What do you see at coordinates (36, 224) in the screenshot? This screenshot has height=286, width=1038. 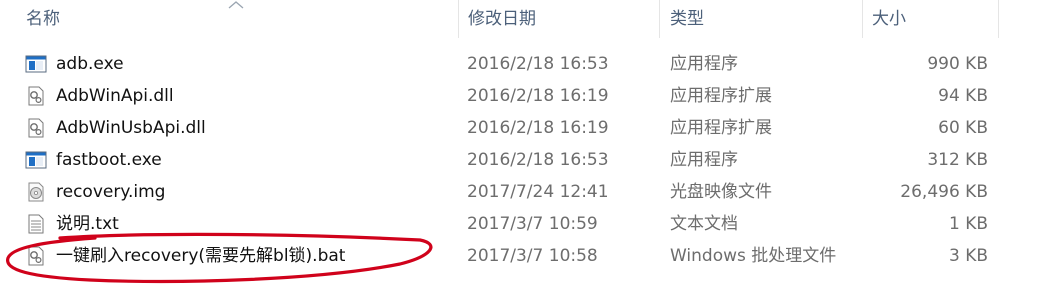 I see `text-file-icon` at bounding box center [36, 224].